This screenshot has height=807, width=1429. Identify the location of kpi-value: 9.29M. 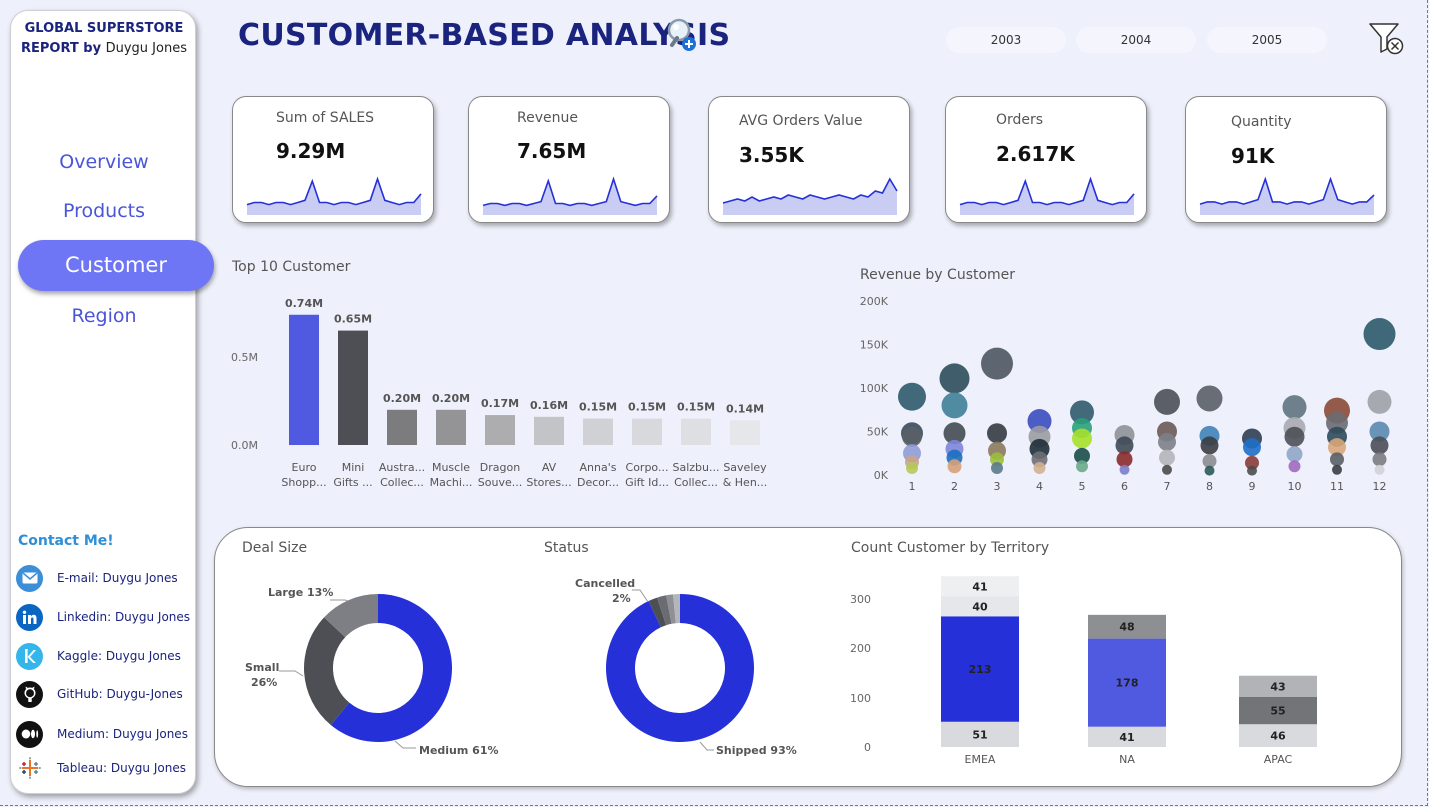
(311, 151).